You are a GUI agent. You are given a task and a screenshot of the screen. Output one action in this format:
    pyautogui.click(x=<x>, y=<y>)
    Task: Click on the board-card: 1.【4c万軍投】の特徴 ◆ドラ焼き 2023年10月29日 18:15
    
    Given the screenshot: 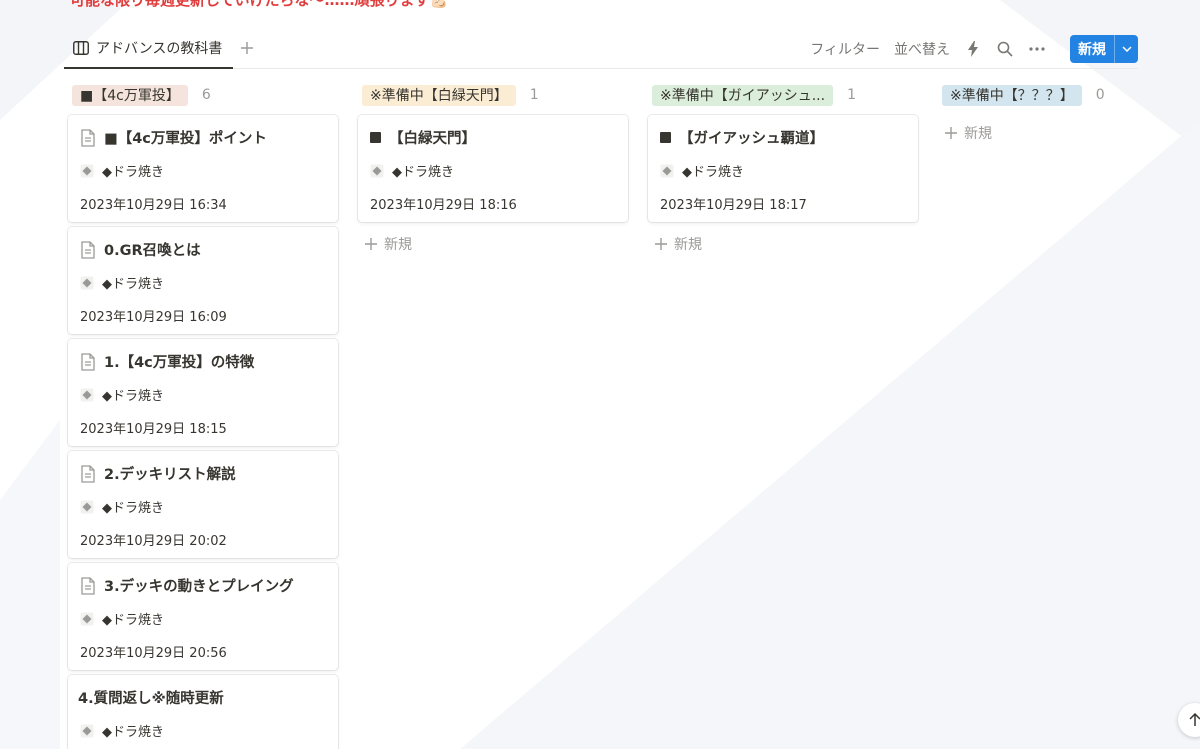 What is the action you would take?
    pyautogui.click(x=203, y=392)
    